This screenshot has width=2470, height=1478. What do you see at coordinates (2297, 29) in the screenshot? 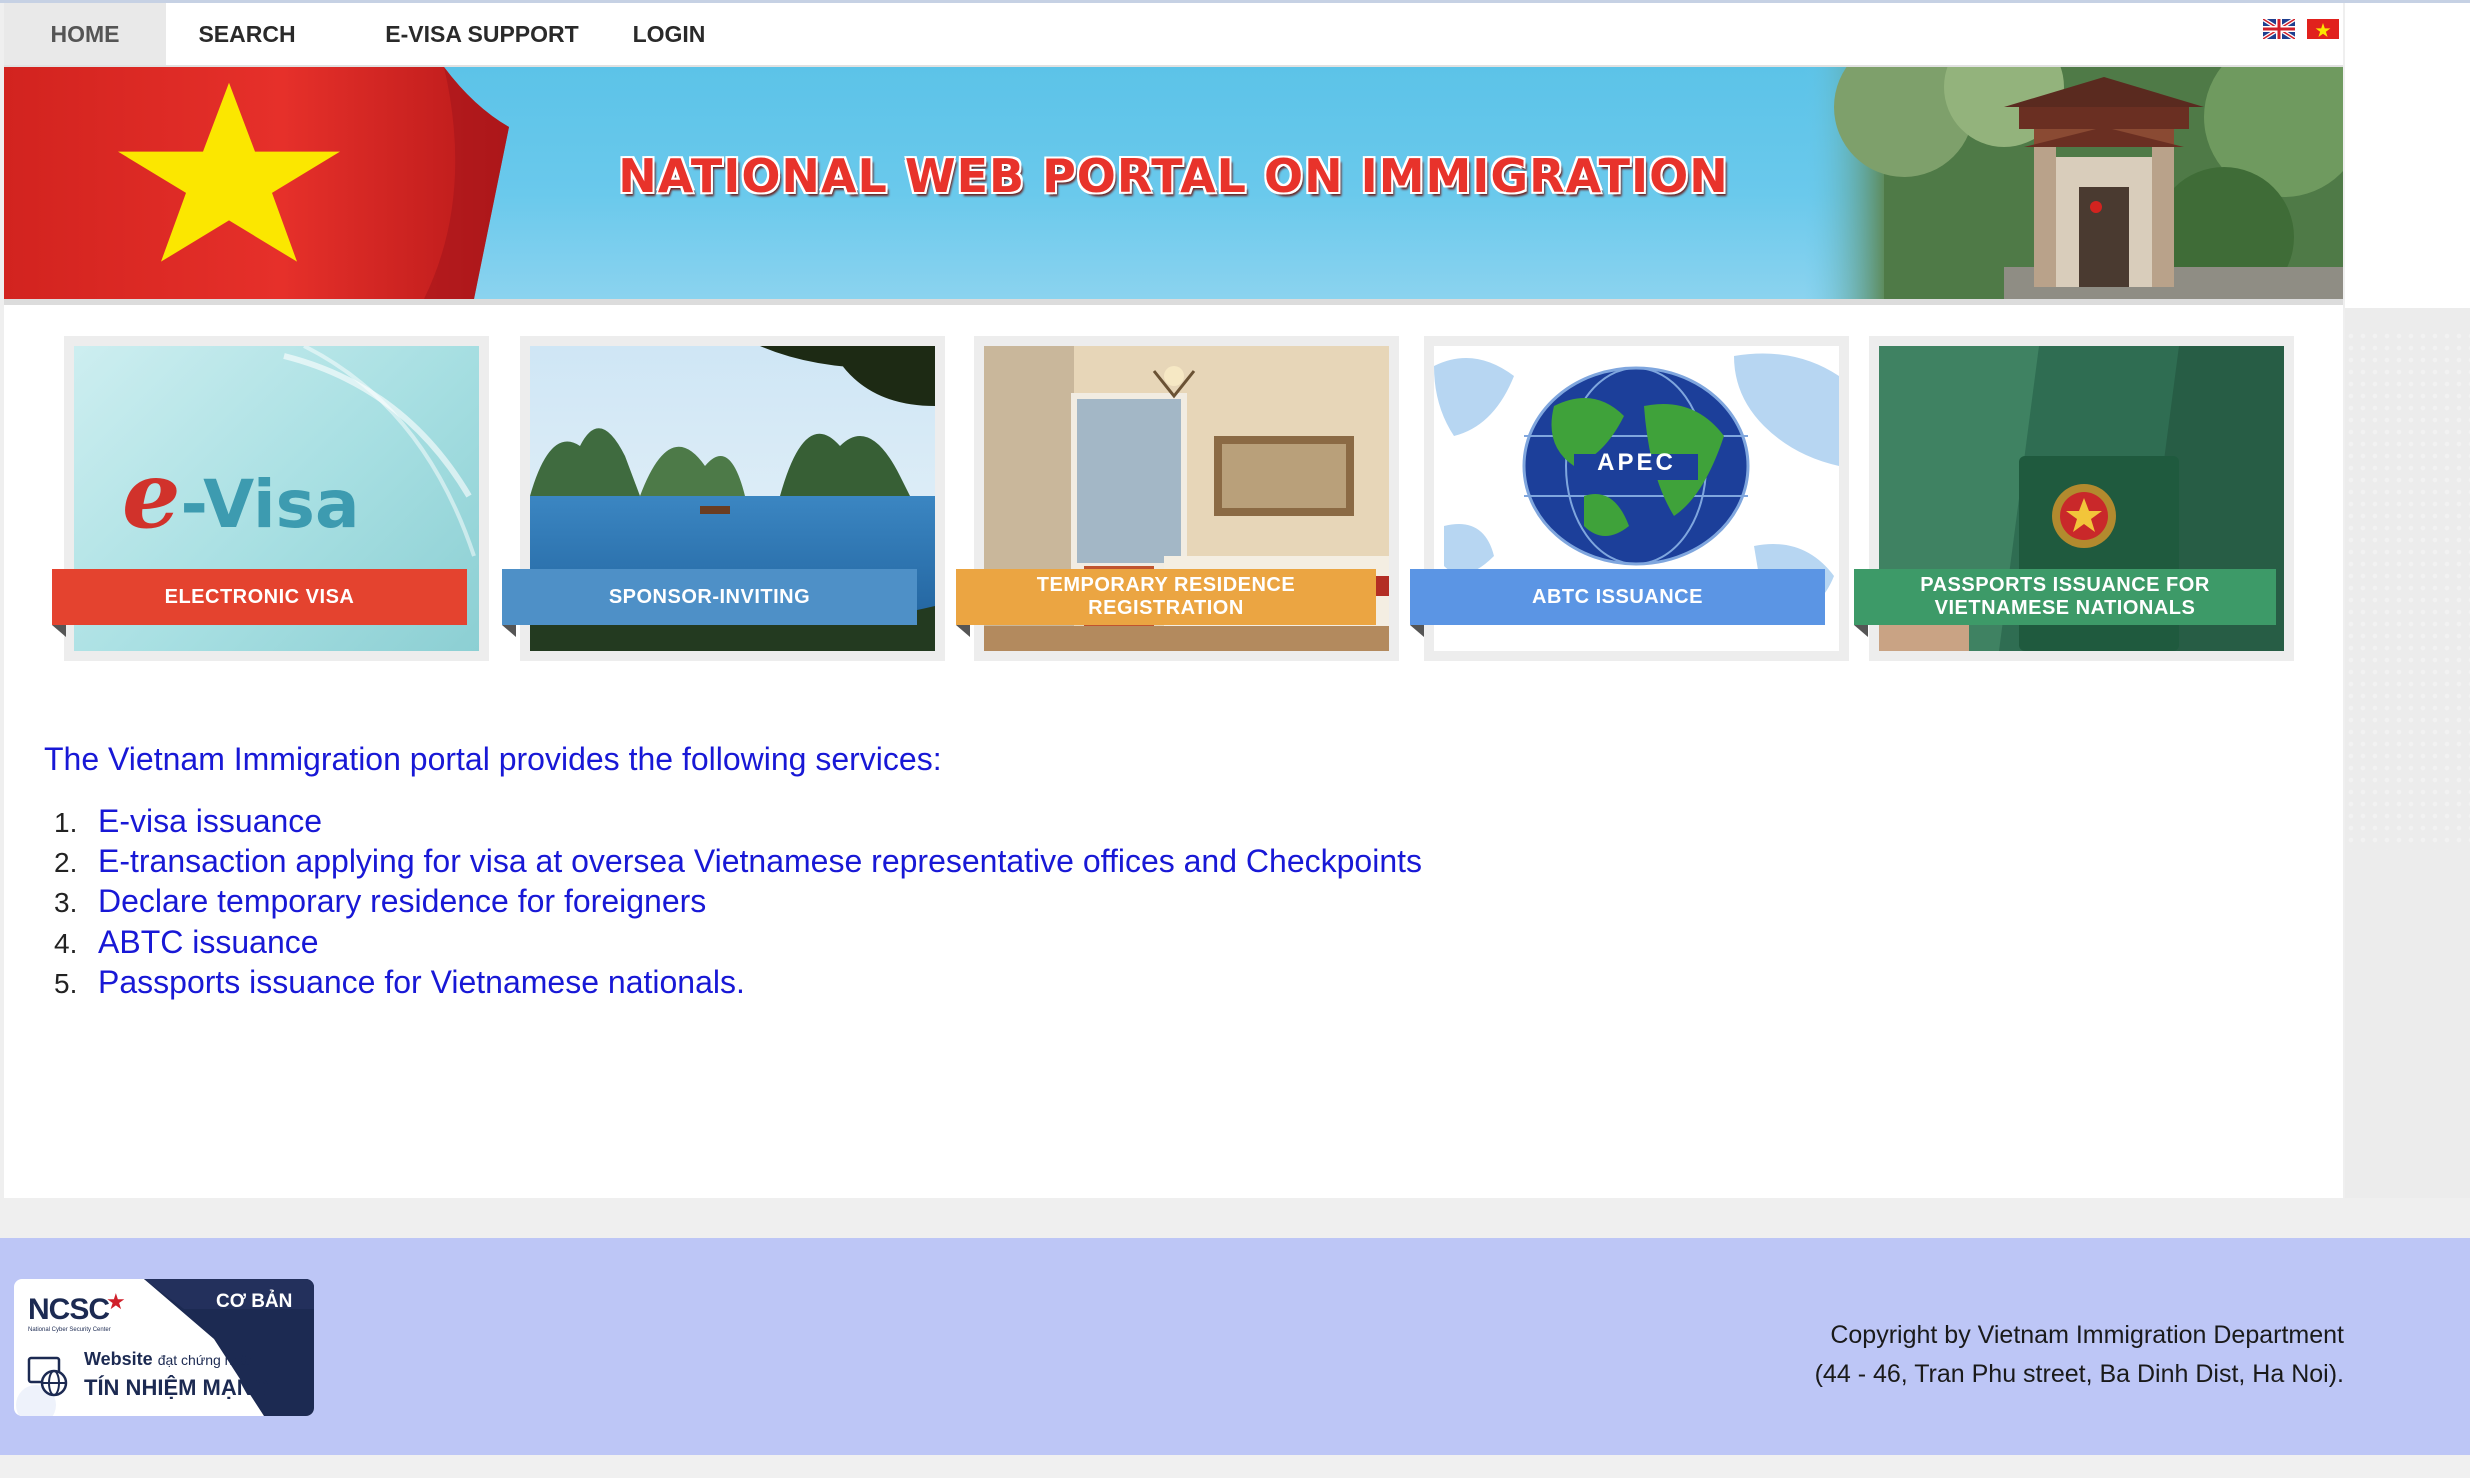
I see `language-switcher` at bounding box center [2297, 29].